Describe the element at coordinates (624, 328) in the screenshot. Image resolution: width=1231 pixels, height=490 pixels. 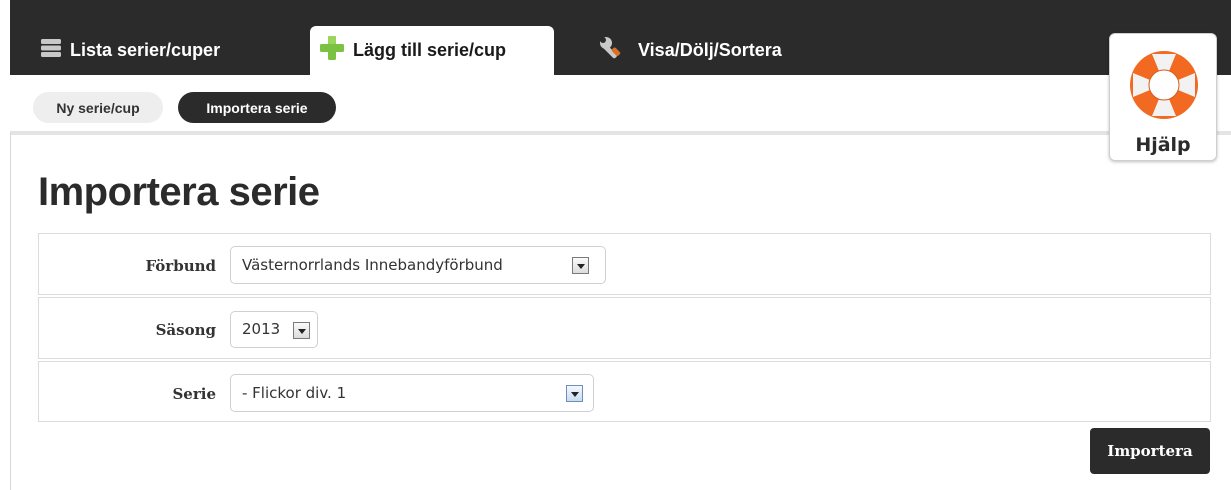
I see `form-row-sasong: Säsong 2013` at that location.